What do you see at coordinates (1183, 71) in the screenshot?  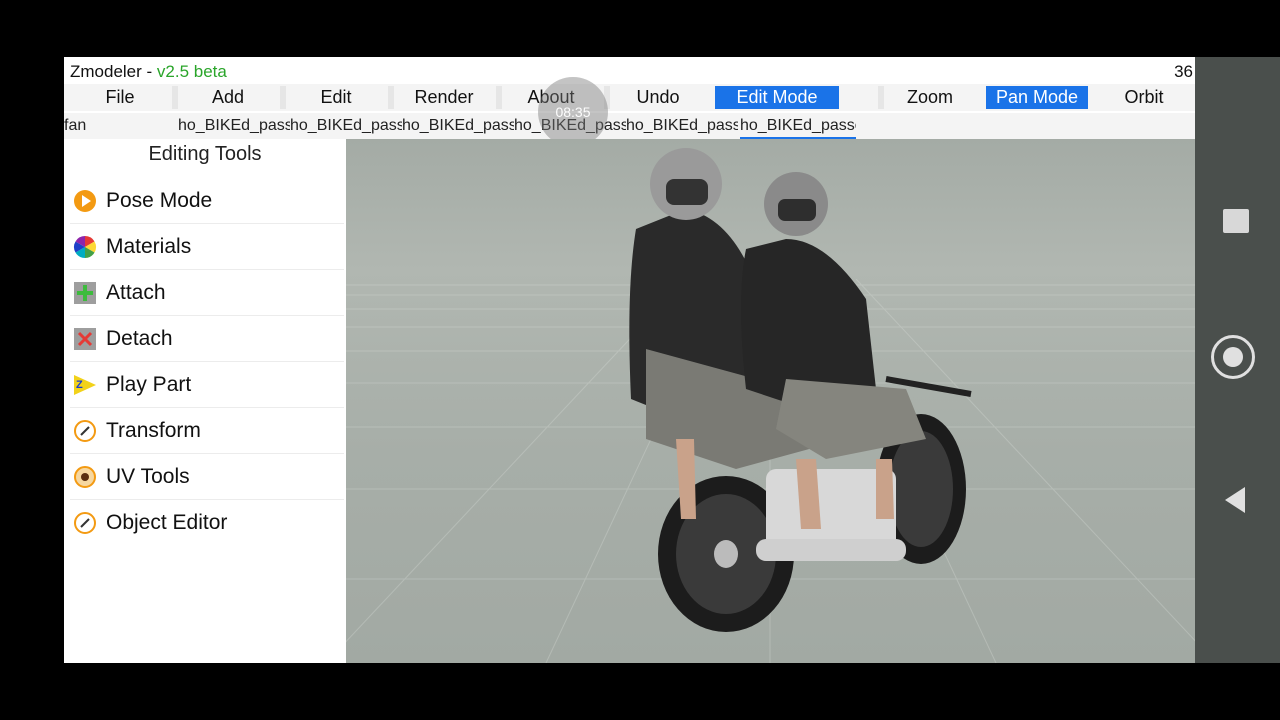 I see `fps-counter: 36` at bounding box center [1183, 71].